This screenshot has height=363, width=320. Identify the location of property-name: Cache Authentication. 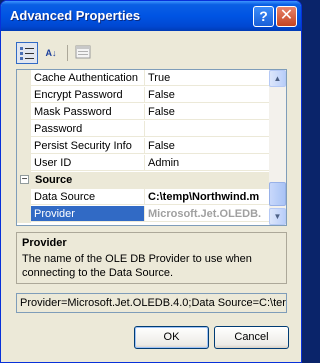
(88, 78).